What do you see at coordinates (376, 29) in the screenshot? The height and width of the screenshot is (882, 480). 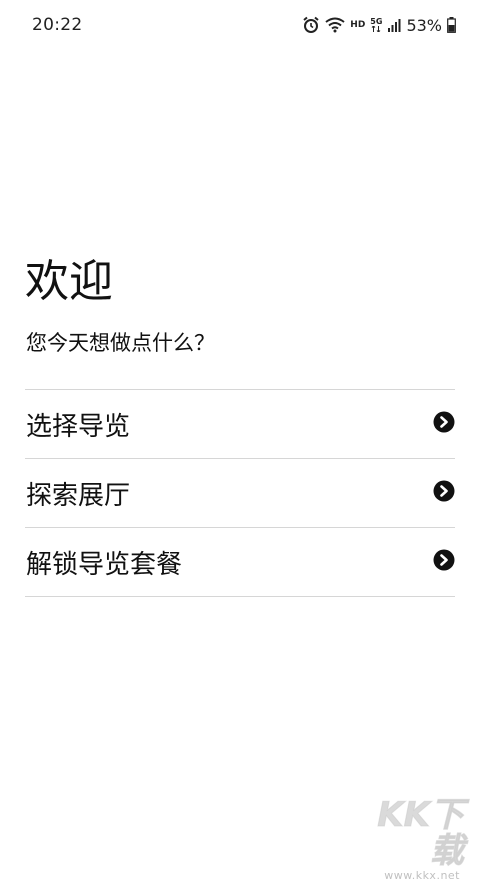 I see `data-arrows-icon` at bounding box center [376, 29].